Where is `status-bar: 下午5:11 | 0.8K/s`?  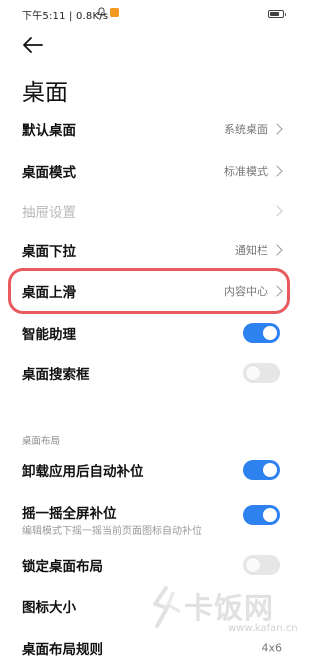 status-bar: 下午5:11 | 0.8K/s is located at coordinates (150, 13).